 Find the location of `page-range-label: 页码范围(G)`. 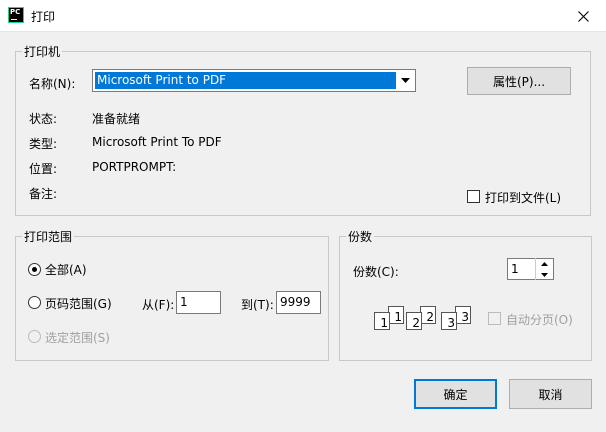

page-range-label: 页码范围(G) is located at coordinates (78, 303).